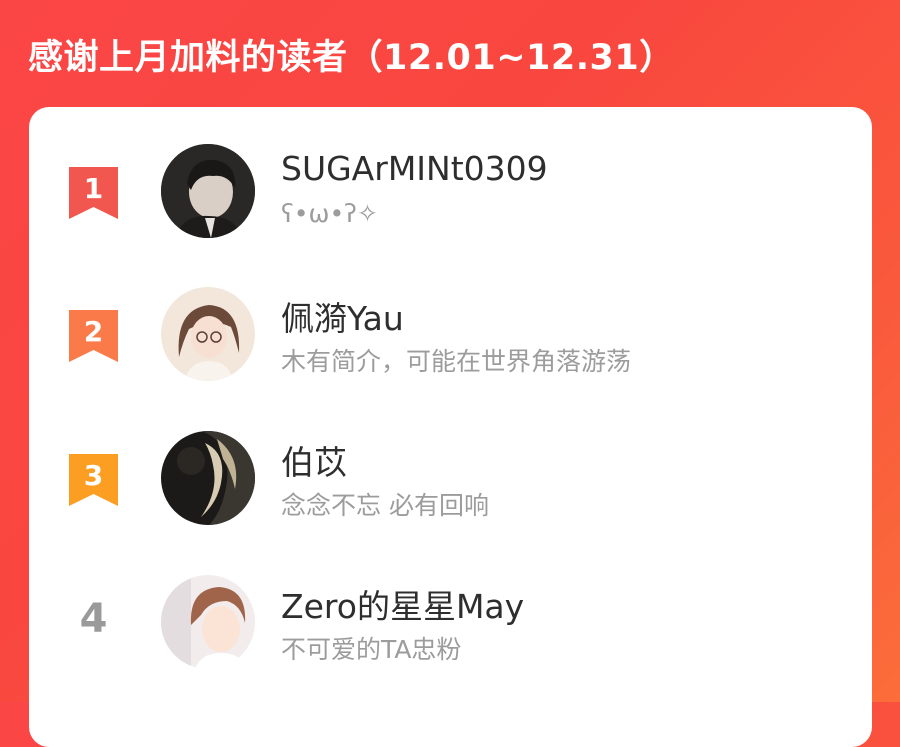 This screenshot has width=900, height=747. What do you see at coordinates (450, 192) in the screenshot?
I see `reader-row-1: 1 SUGArMINt0309 ʕ•ω•ʔ✧` at bounding box center [450, 192].